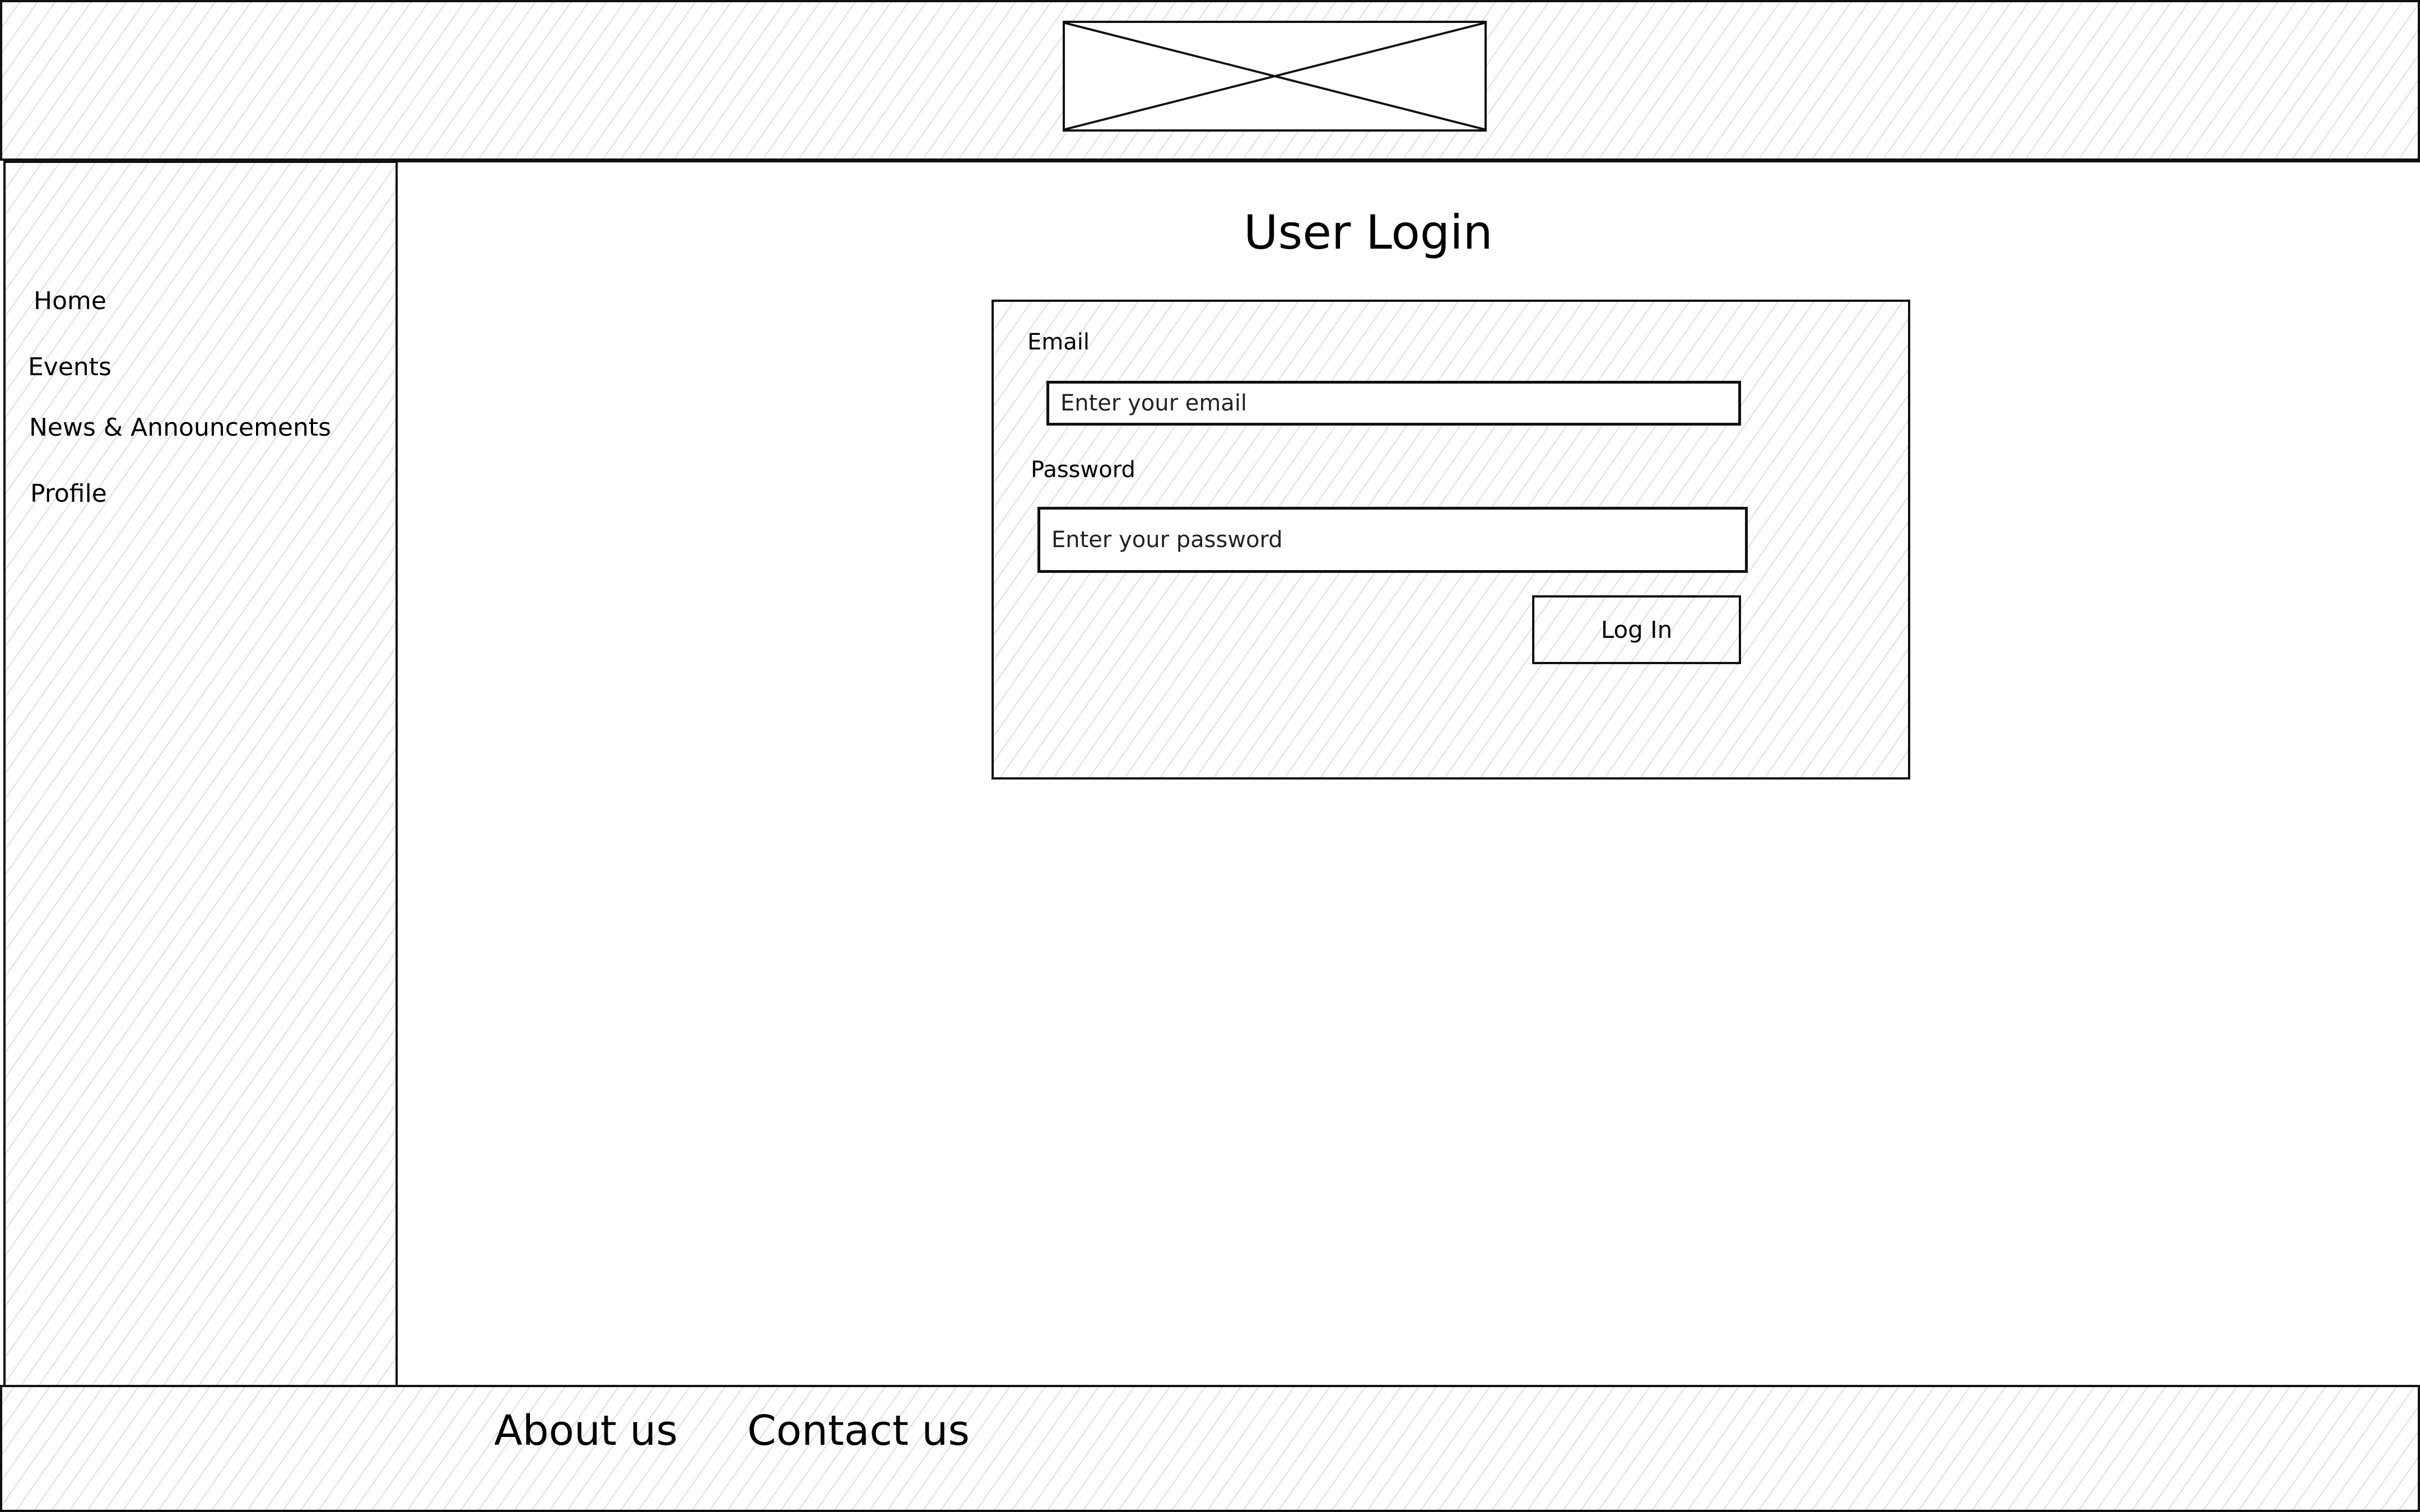 Image resolution: width=2420 pixels, height=1512 pixels. What do you see at coordinates (1059, 342) in the screenshot?
I see `email-label: Email` at bounding box center [1059, 342].